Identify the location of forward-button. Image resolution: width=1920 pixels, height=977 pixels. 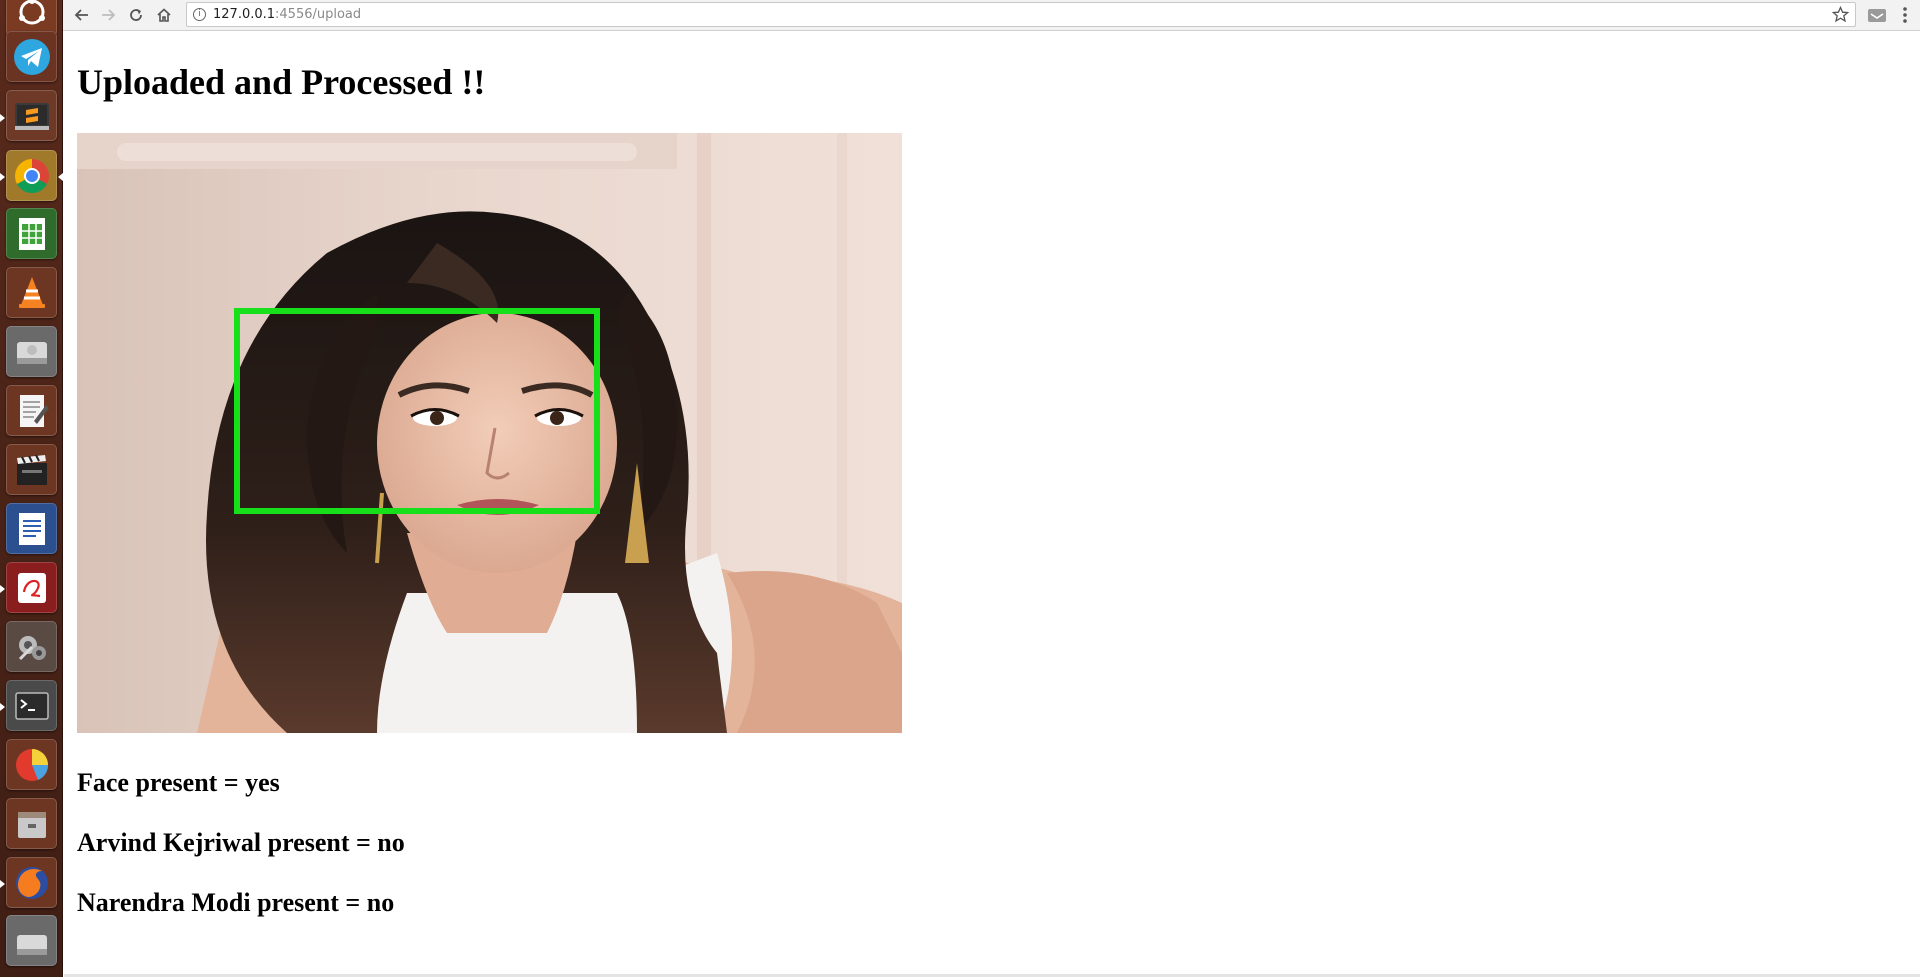
(108, 15).